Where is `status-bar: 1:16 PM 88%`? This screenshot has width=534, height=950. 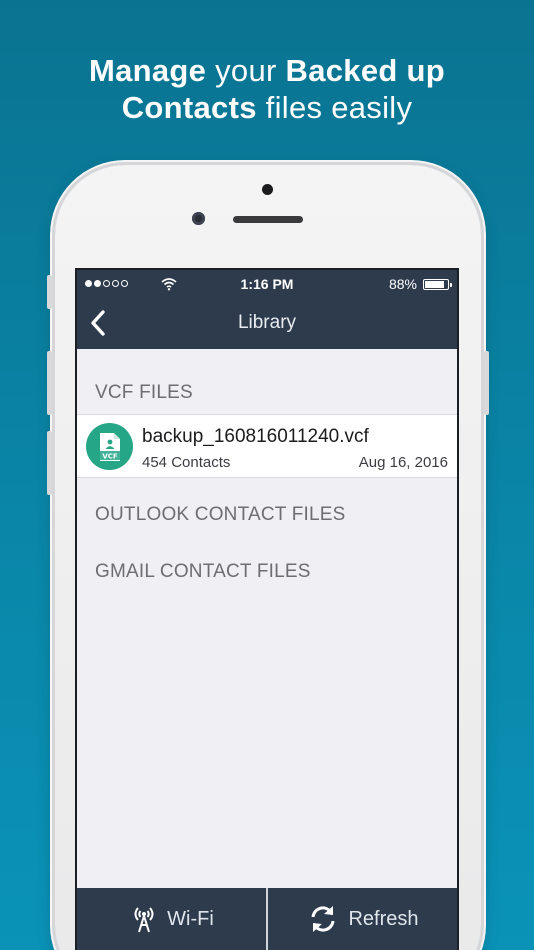
status-bar: 1:16 PM 88% is located at coordinates (267, 284).